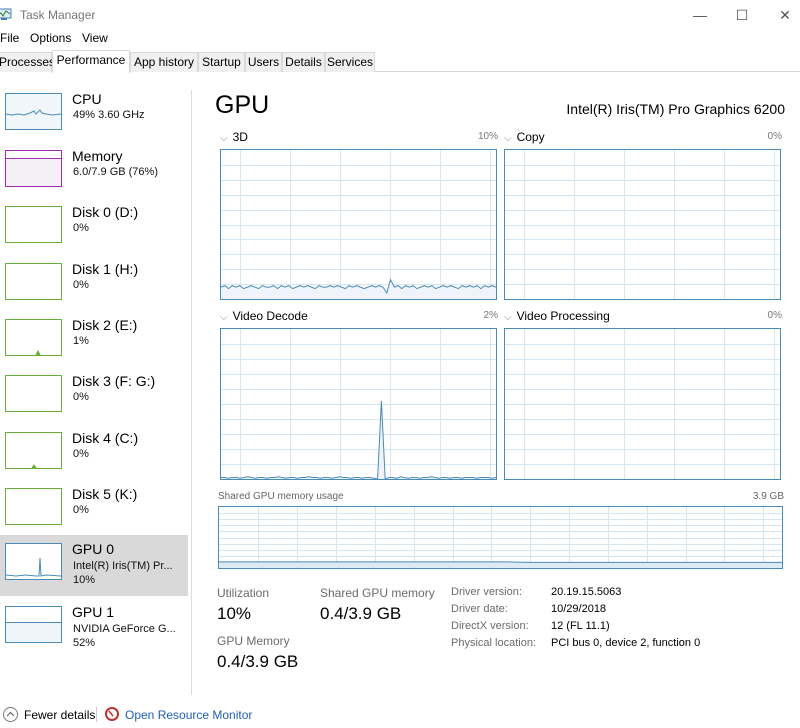 This screenshot has height=728, width=800. I want to click on sidebar-item-disk-3: Disk 3 (F: G:) 0%, so click(94, 401).